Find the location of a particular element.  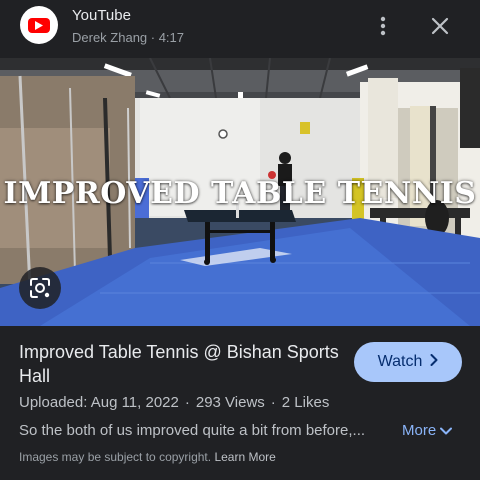

result-stats: Uploaded: Aug 11, 2022 · 293 Views · 2 Likes is located at coordinates (174, 402).